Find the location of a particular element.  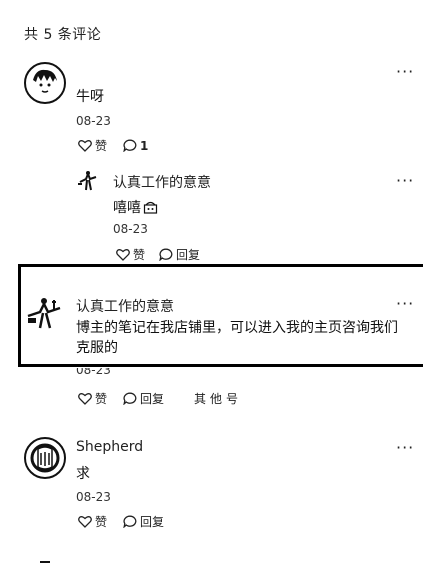

comment-author: Shepherd is located at coordinates (109, 447).